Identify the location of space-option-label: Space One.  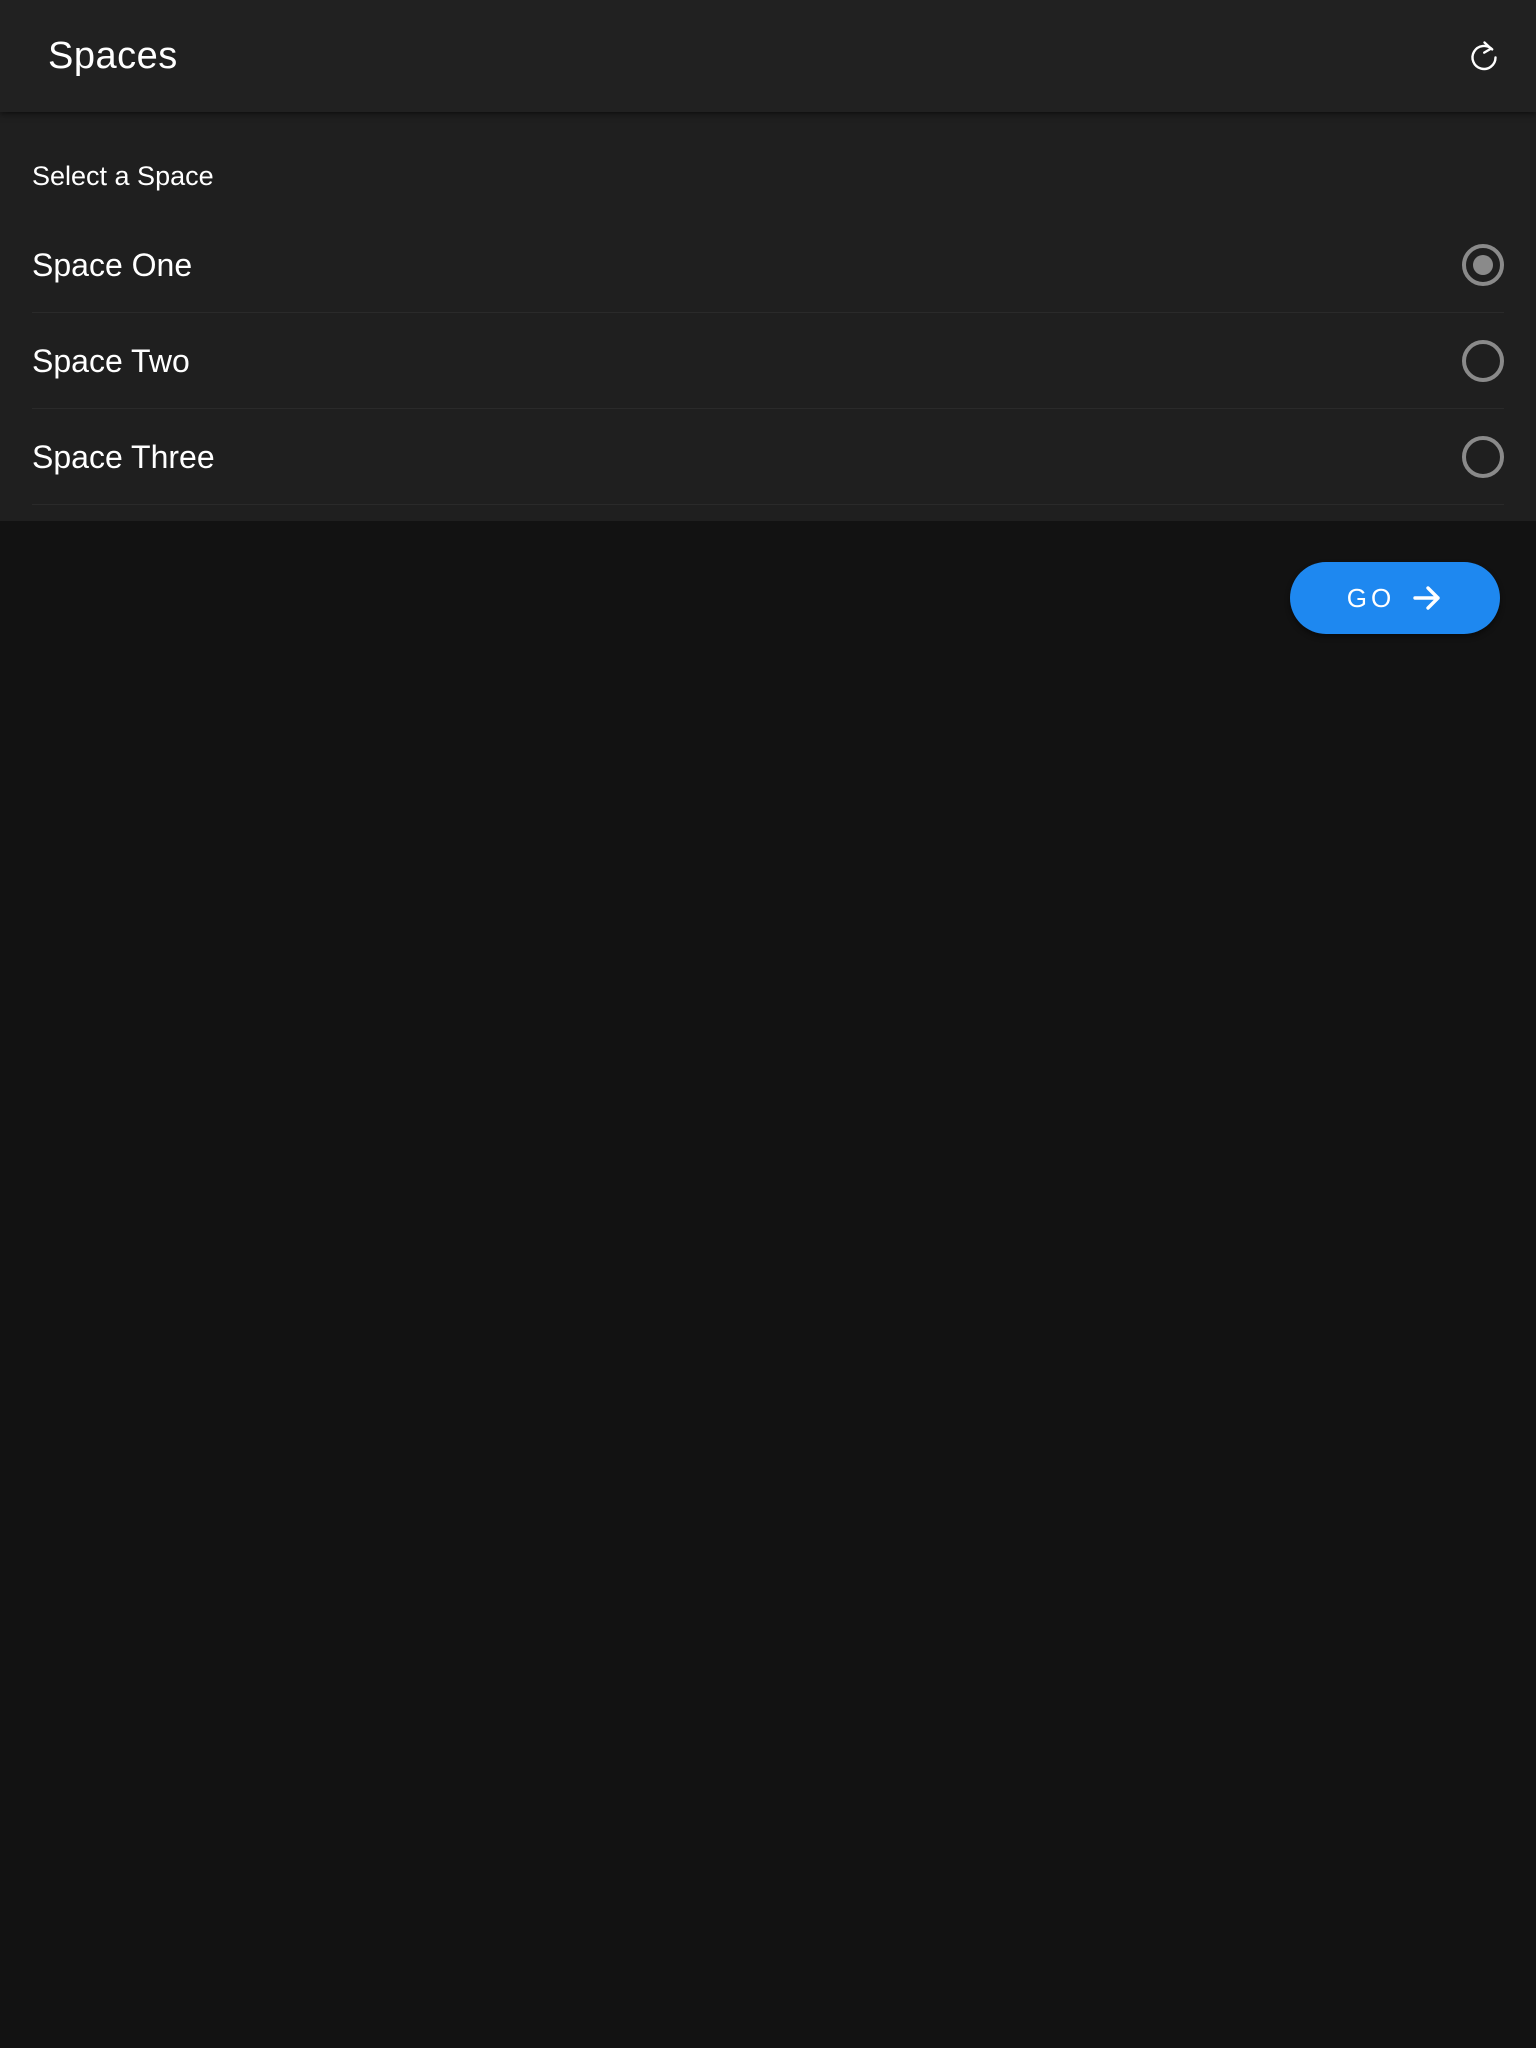
(112, 265).